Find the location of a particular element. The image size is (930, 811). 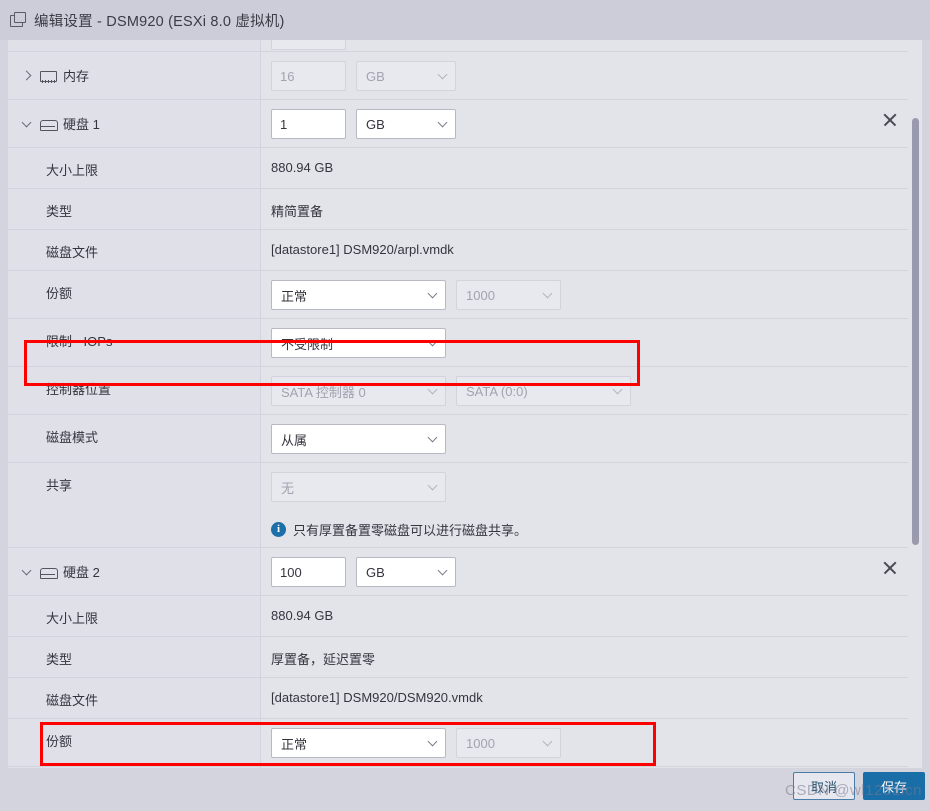

disk1-controller-node-value: SATA (0:0) is located at coordinates (497, 391).